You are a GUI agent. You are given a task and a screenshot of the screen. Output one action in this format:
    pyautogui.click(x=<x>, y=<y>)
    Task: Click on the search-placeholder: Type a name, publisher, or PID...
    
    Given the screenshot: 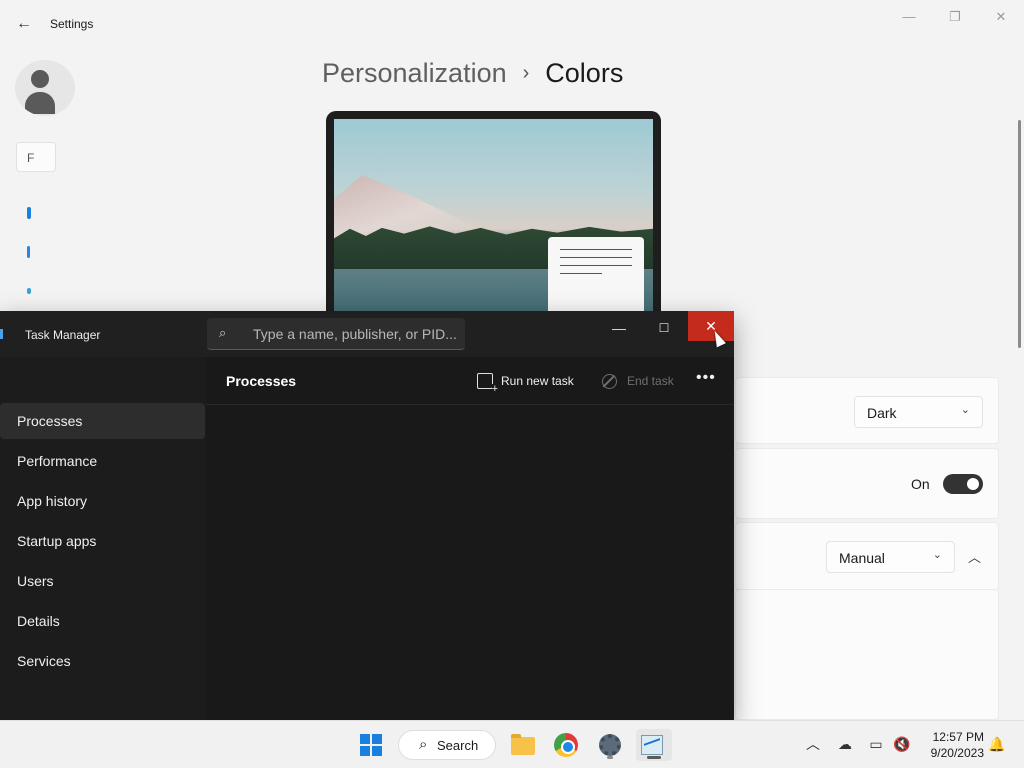 What is the action you would take?
    pyautogui.click(x=355, y=334)
    